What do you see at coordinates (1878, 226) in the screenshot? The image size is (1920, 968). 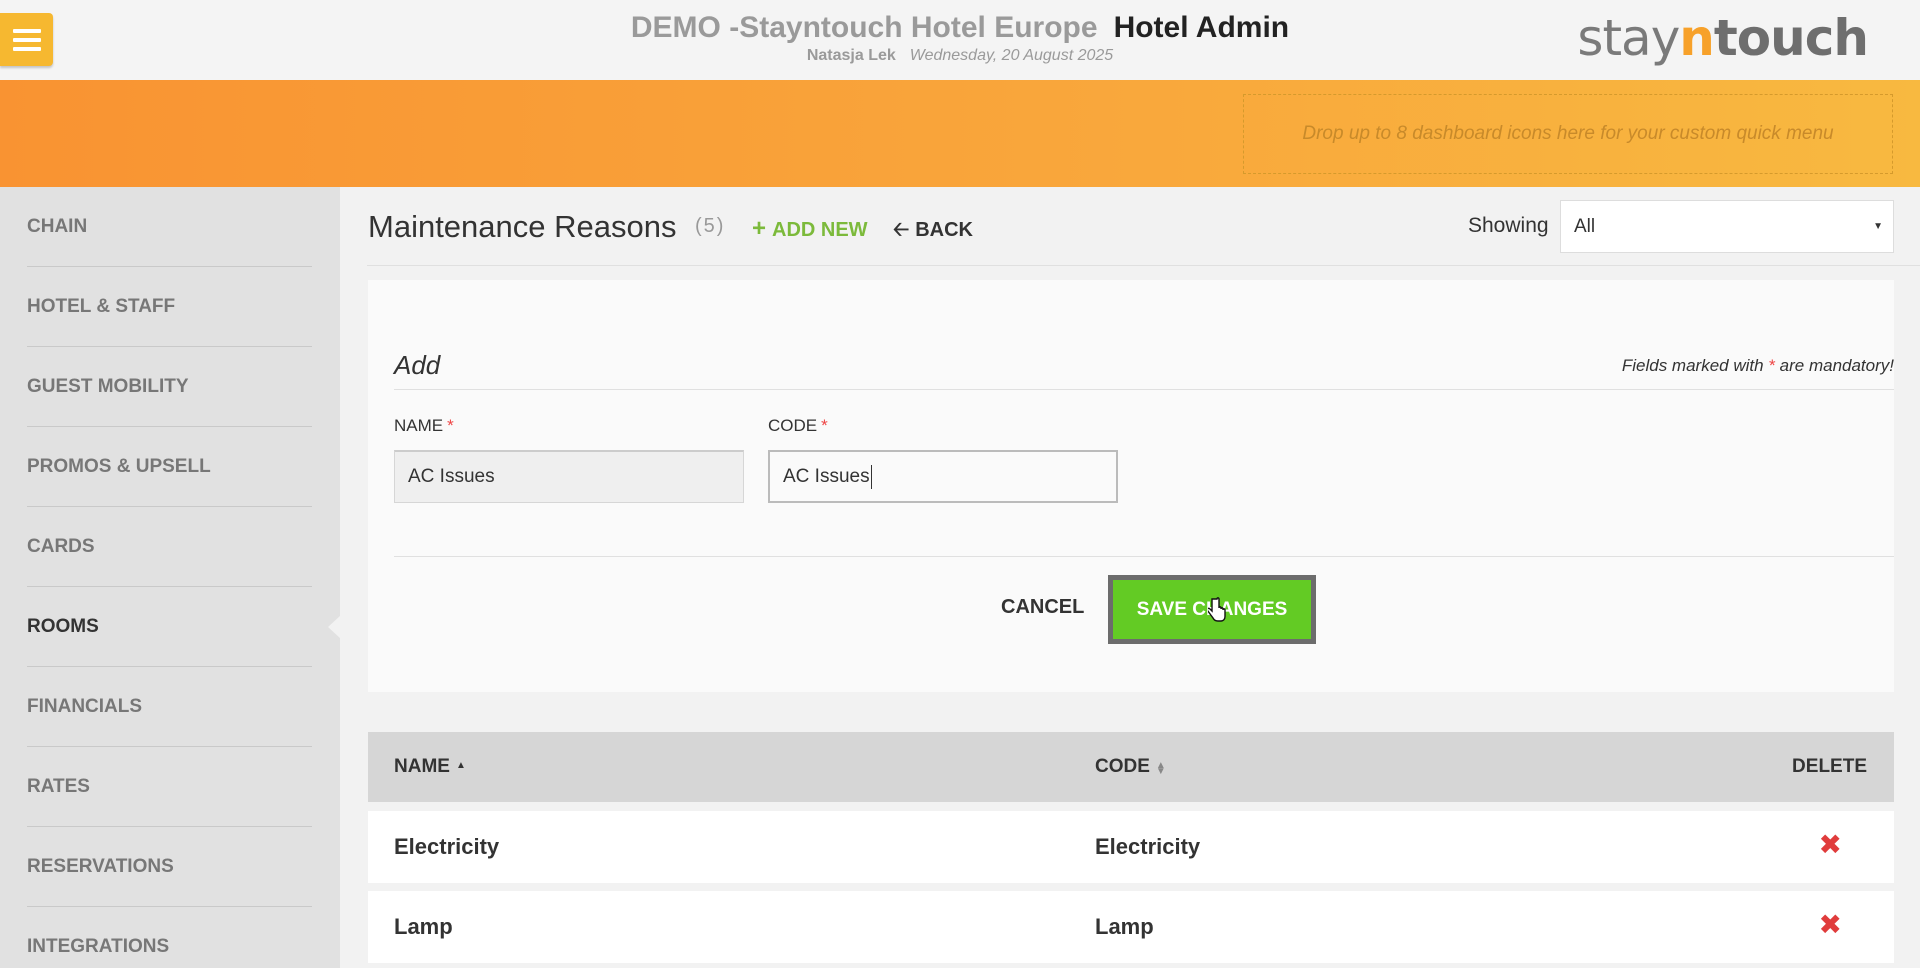 I see `chevron-down-icon: ▼` at bounding box center [1878, 226].